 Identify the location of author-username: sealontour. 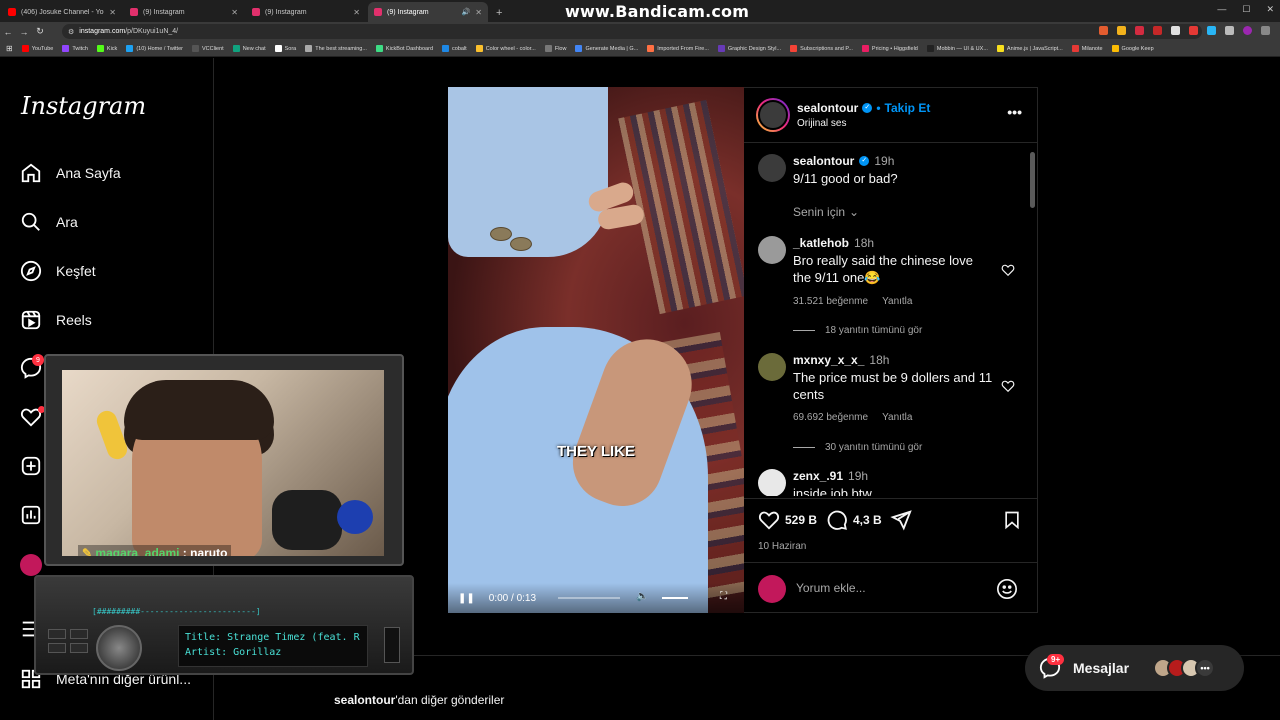
(827, 108).